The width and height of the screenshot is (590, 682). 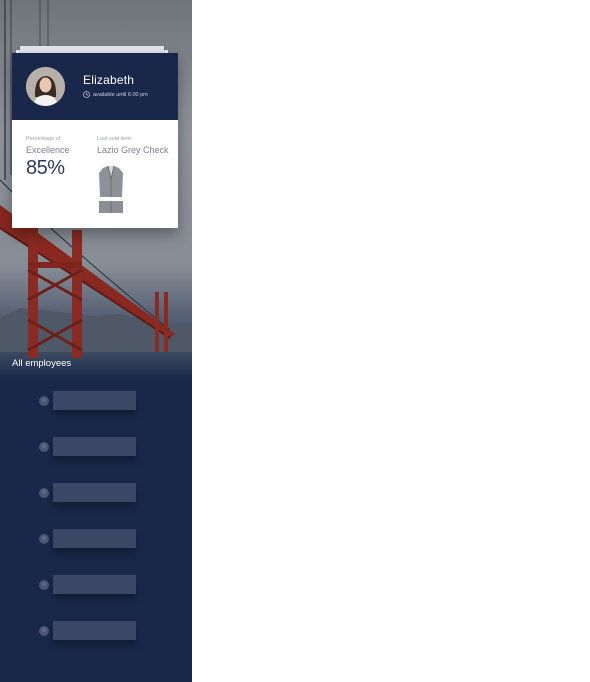 I want to click on avatar, so click(x=45, y=86).